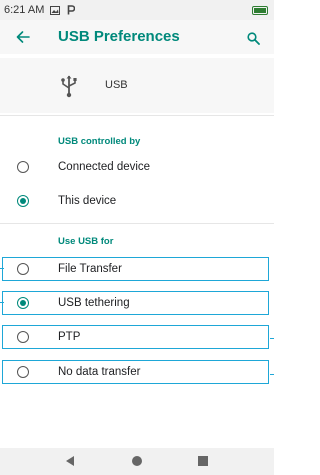 The width and height of the screenshot is (320, 475). Describe the element at coordinates (253, 38) in the screenshot. I see `search-icon` at that location.